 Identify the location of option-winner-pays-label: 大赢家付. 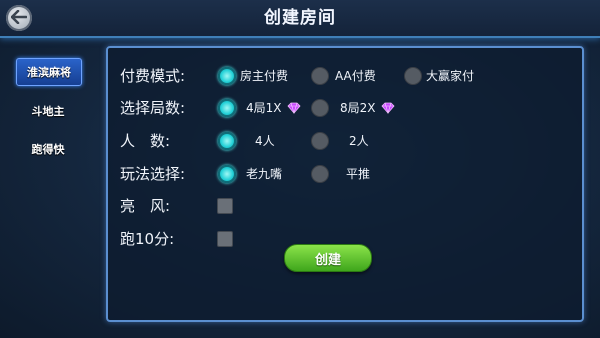
(450, 76).